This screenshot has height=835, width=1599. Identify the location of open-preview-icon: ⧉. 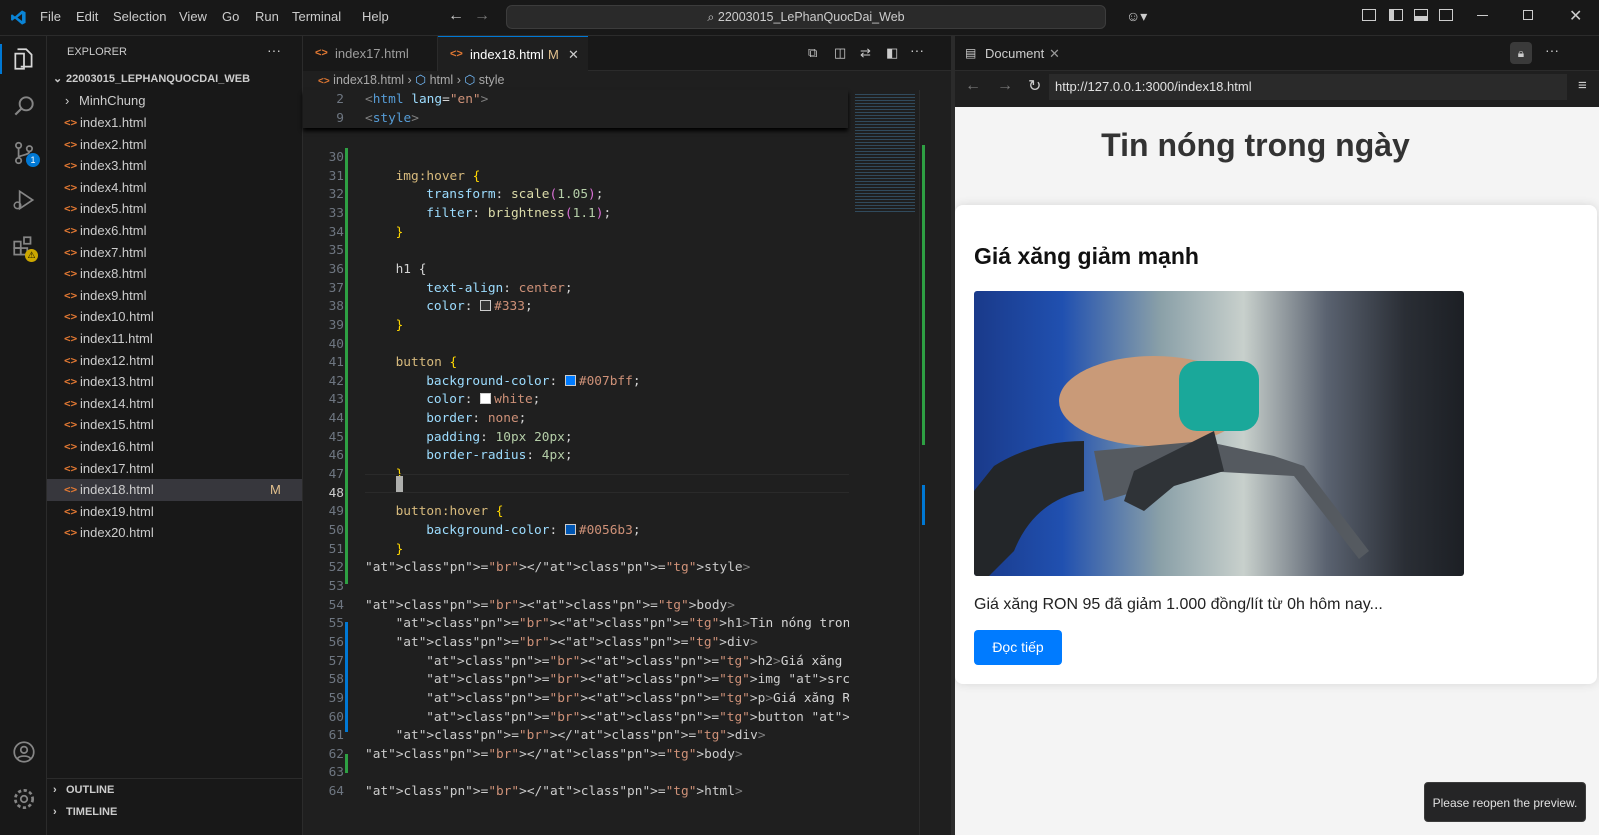
(812, 53).